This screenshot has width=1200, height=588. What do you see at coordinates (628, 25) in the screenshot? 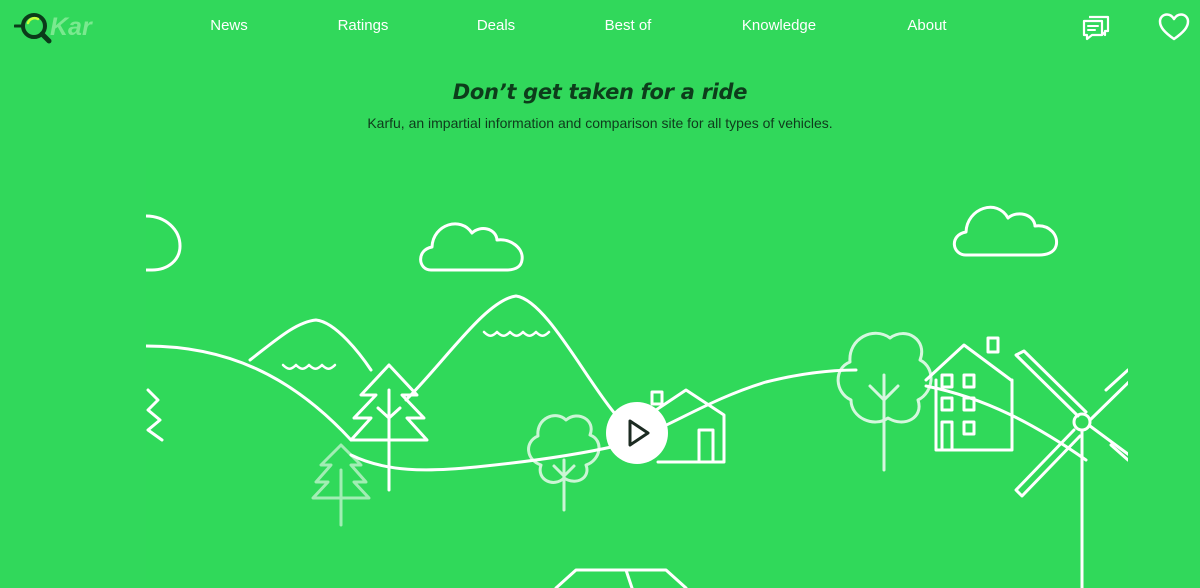
I see `nav-item-best-of: Best of` at bounding box center [628, 25].